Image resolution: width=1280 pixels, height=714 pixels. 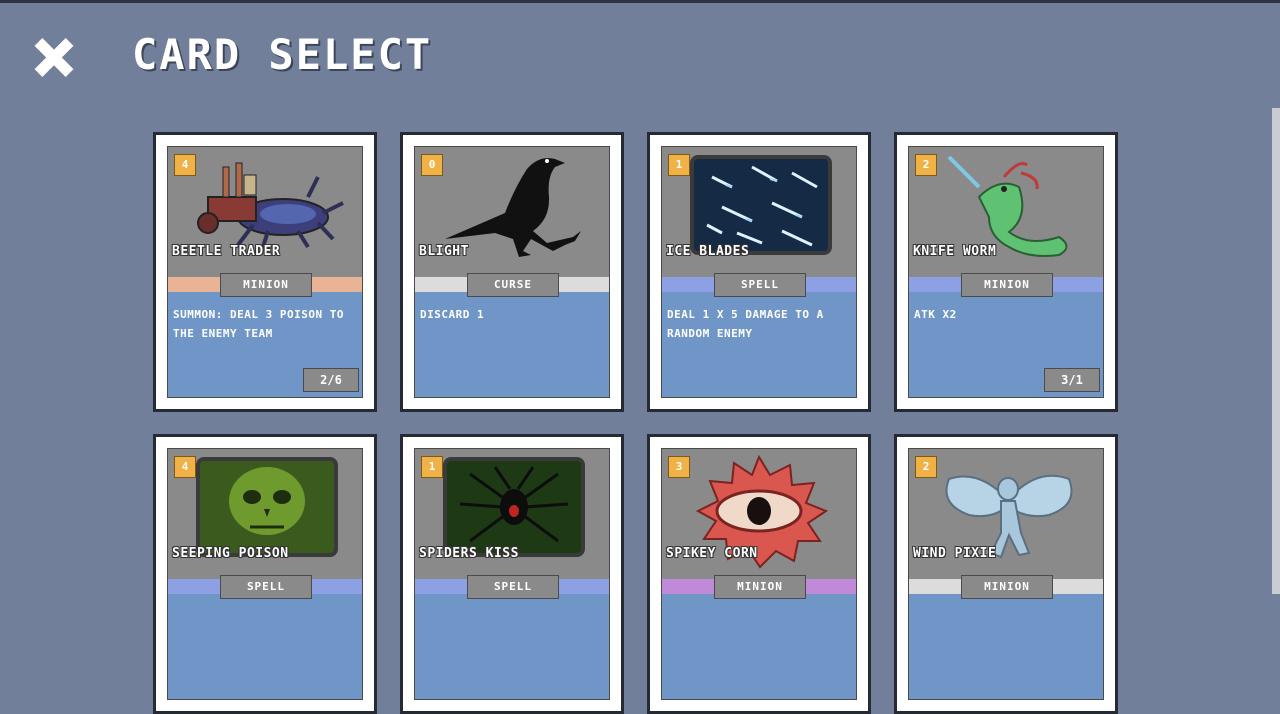 I want to click on card-stats: 3/1, so click(x=1072, y=380).